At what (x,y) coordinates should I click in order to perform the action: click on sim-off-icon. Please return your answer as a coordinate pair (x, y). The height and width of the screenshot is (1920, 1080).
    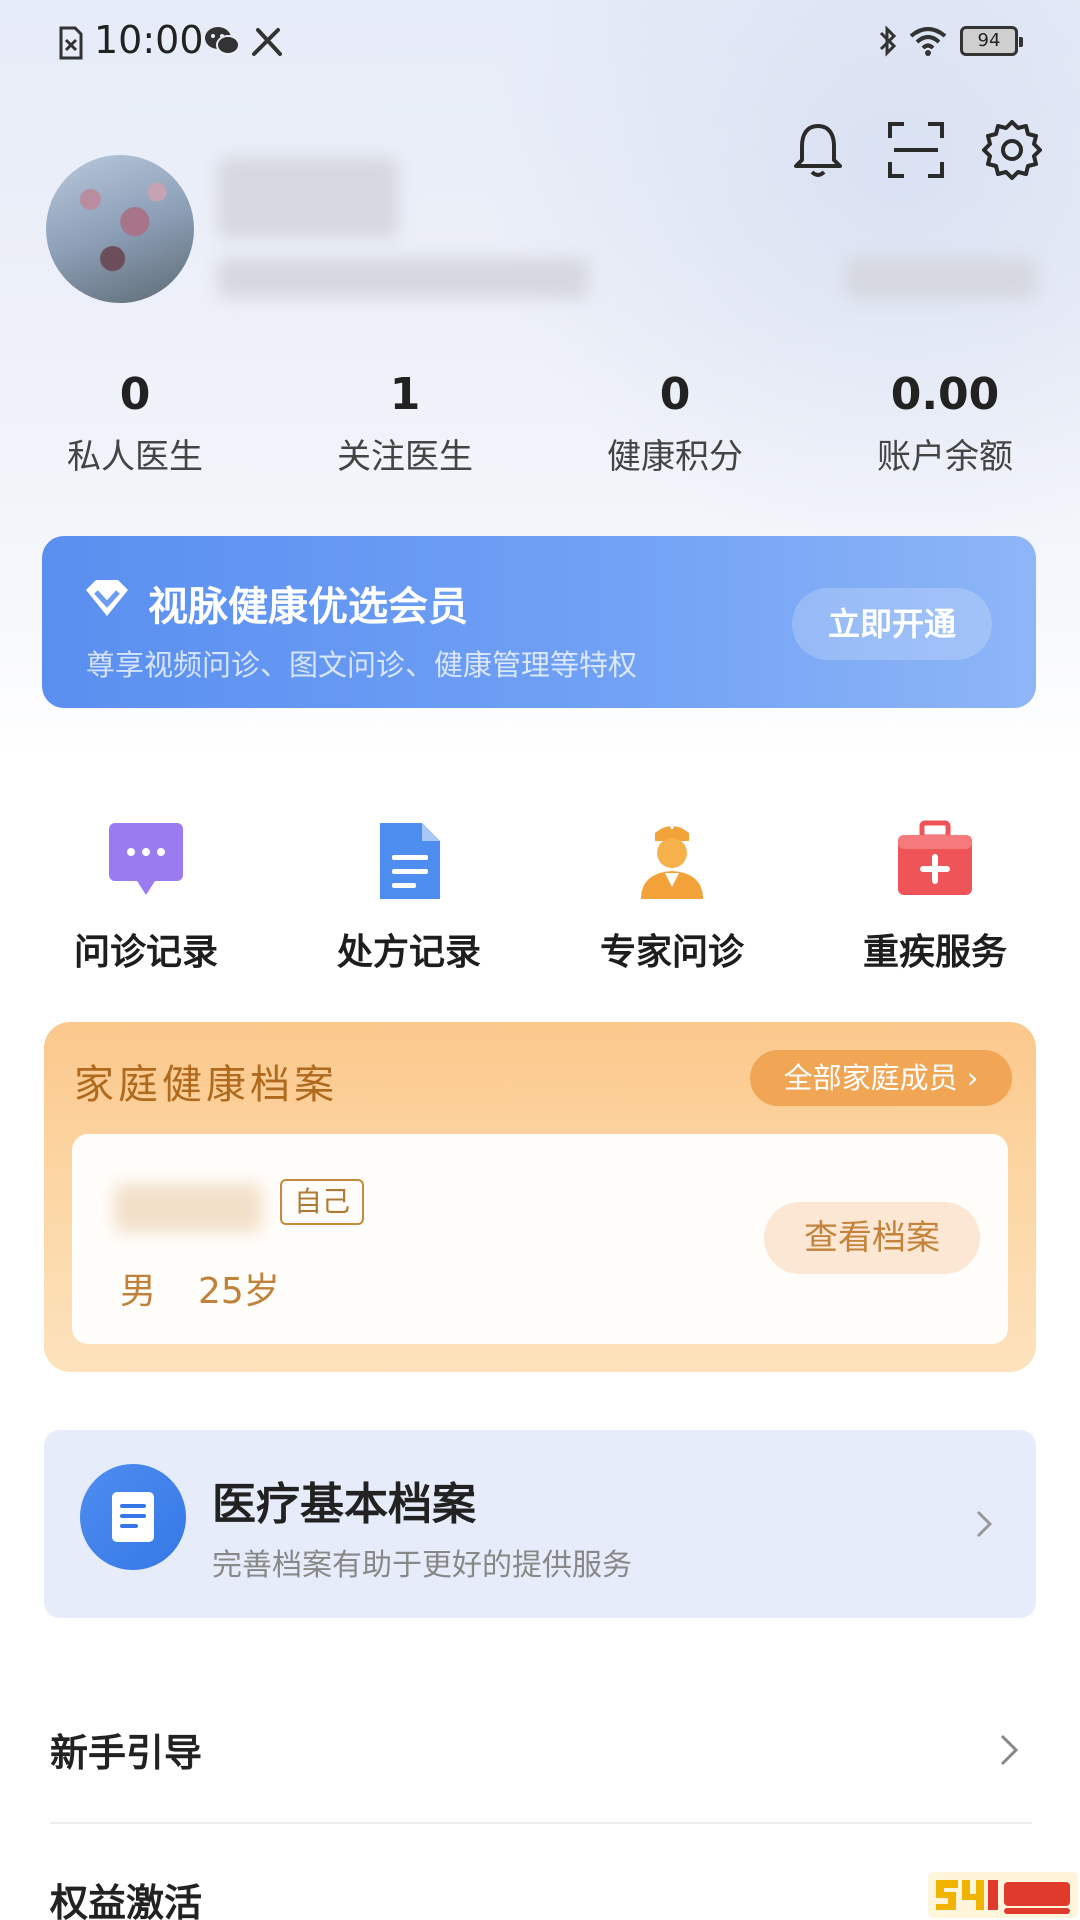
    Looking at the image, I should click on (71, 43).